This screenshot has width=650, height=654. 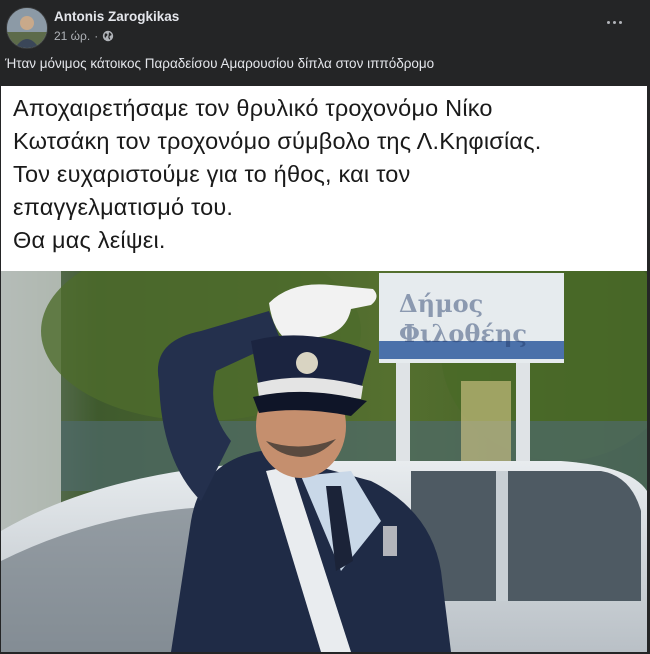 What do you see at coordinates (325, 25) in the screenshot?
I see `post-header: Antonis Zarogkikas 21 ώρ. ·` at bounding box center [325, 25].